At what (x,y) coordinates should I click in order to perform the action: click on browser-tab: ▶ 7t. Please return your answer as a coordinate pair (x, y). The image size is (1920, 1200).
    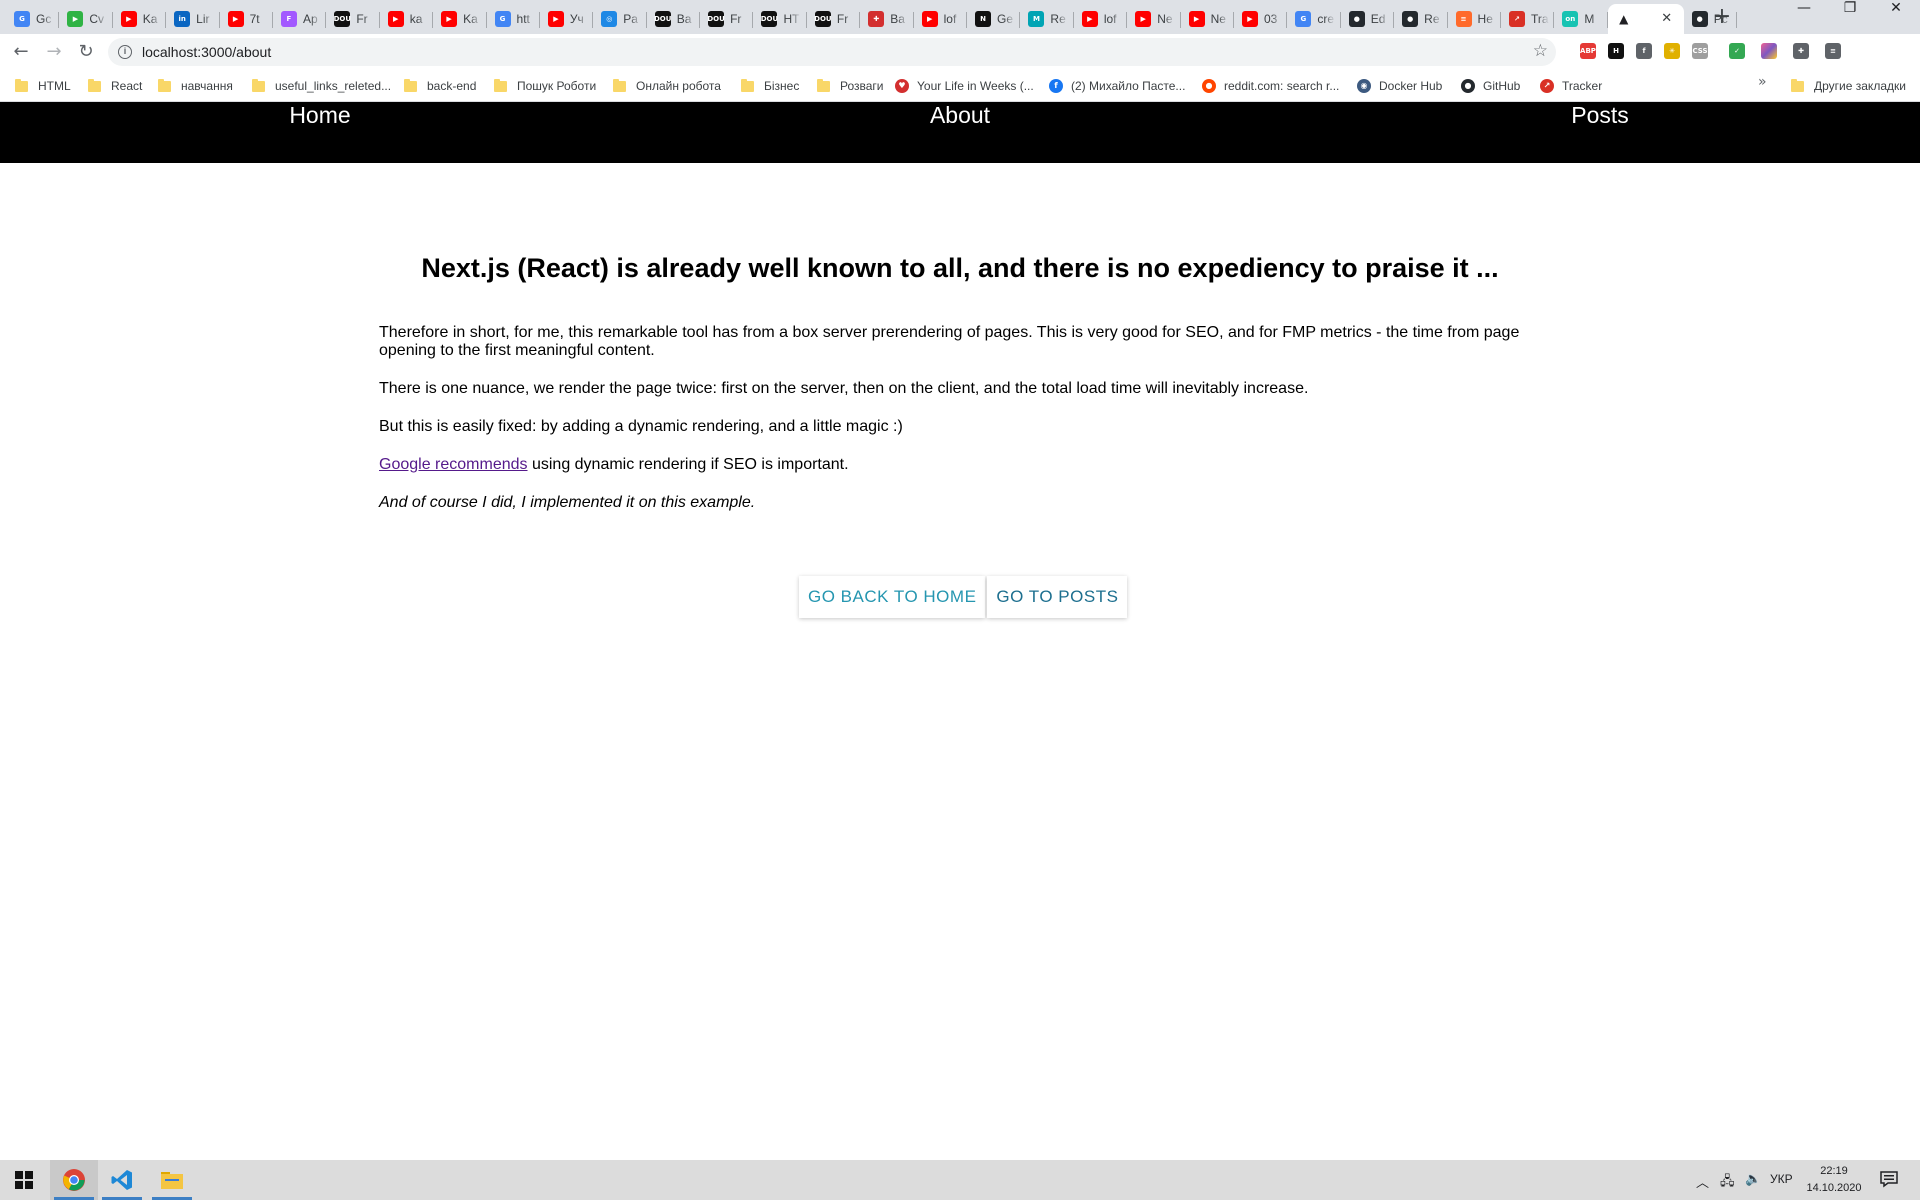
    Looking at the image, I should click on (246, 19).